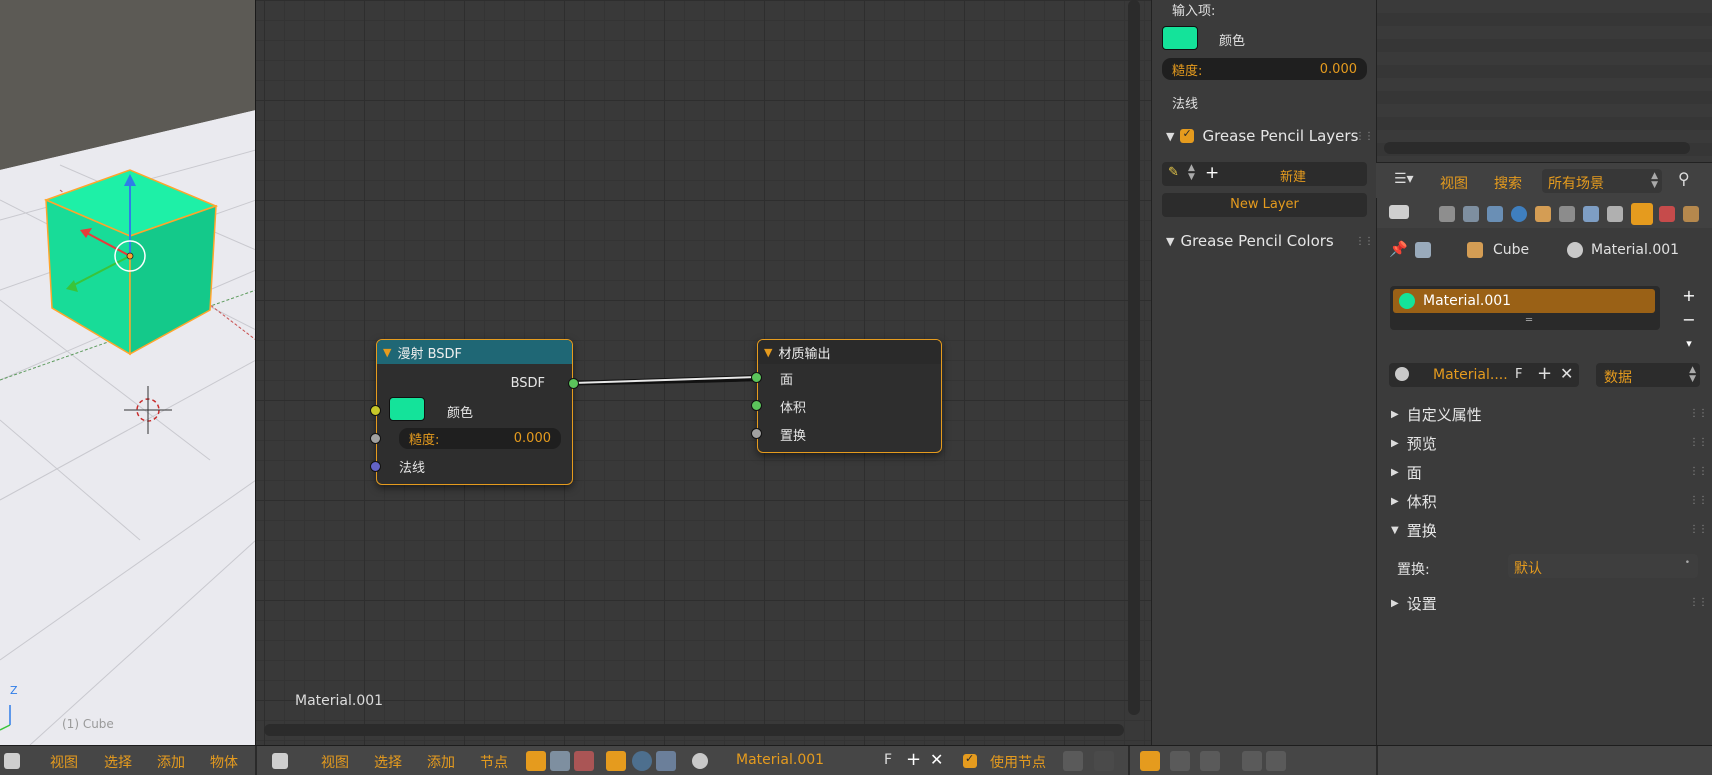 The image size is (1712, 775). Describe the element at coordinates (474, 412) in the screenshot. I see `diffuse-bsdf-node: ▼ 漫射 BSDF BSDF 颜色 糙度: 0.000 法线` at that location.